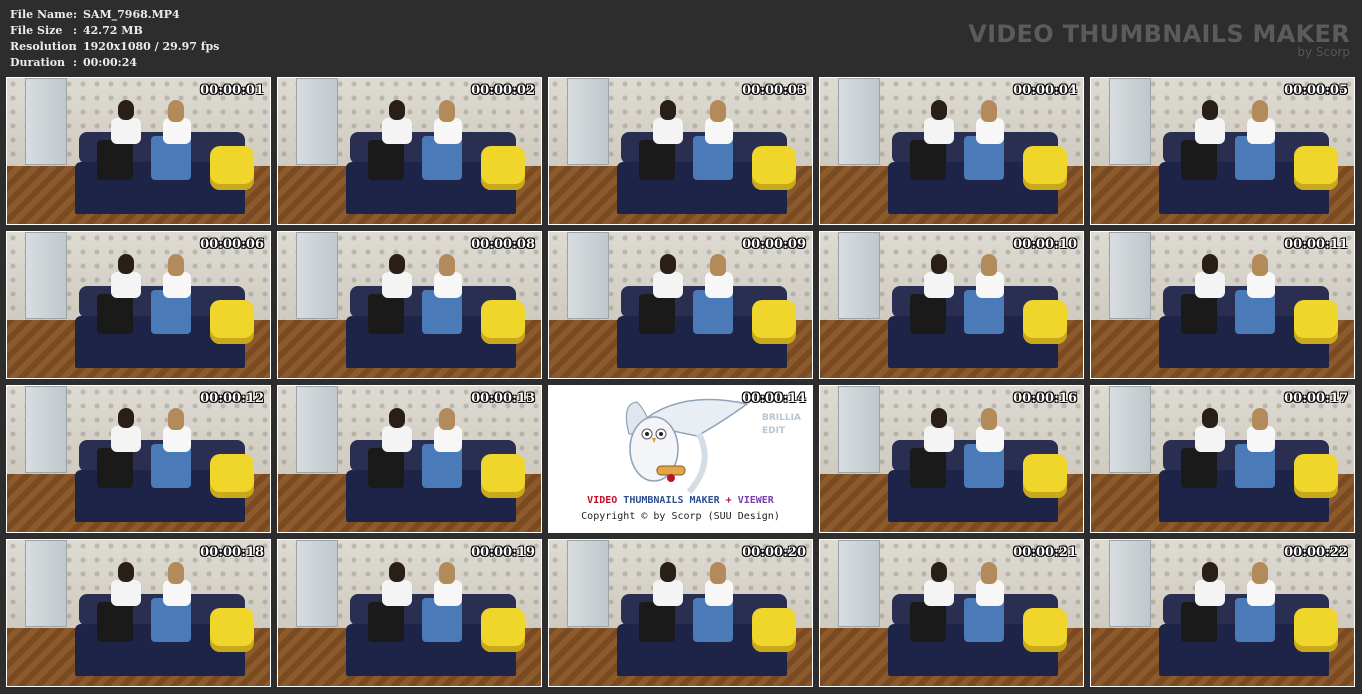 The image size is (1362, 694). I want to click on thumbnail: 00:00:18, so click(138, 613).